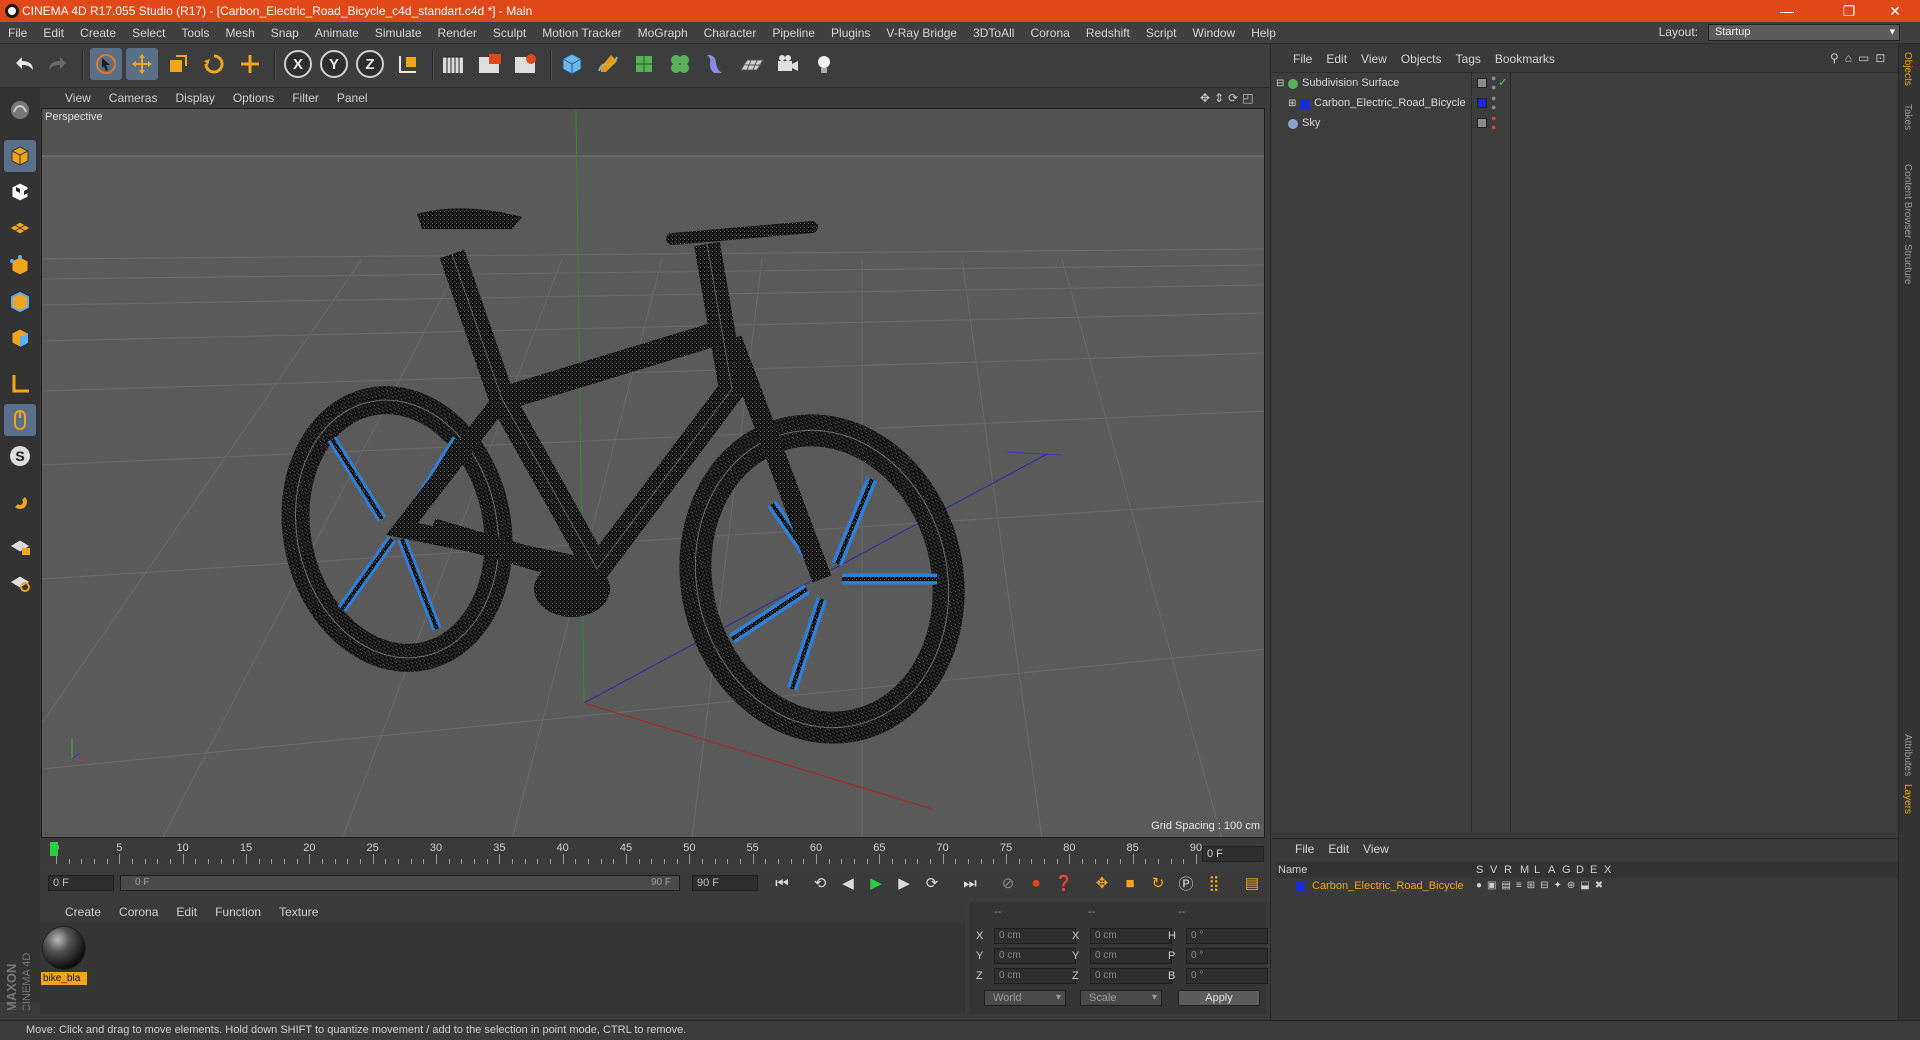  I want to click on menu-plugins: Plugins, so click(850, 33).